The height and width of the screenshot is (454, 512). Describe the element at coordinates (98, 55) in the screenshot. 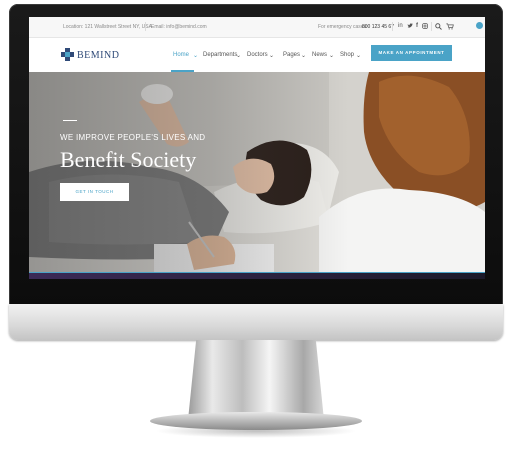

I see `logo-text: BEMIND` at that location.